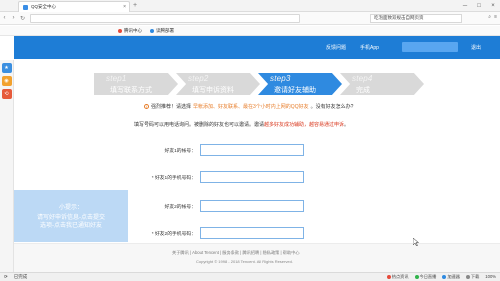 The width and height of the screenshot is (500, 281). Describe the element at coordinates (490, 277) in the screenshot. I see `zoom-level: 100%` at that location.